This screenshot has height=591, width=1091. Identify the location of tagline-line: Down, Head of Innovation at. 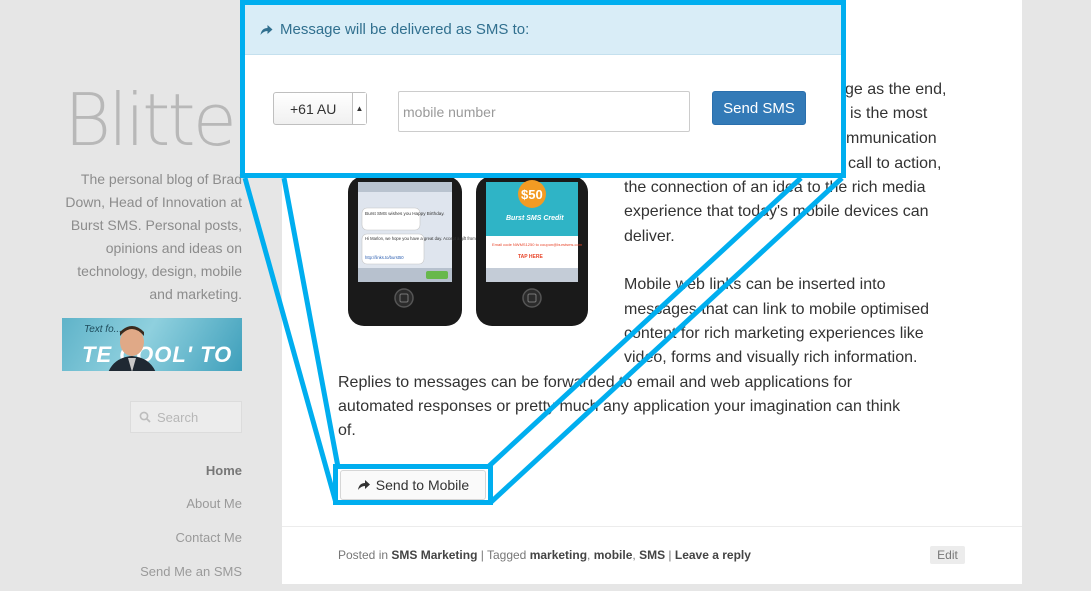
(153, 202).